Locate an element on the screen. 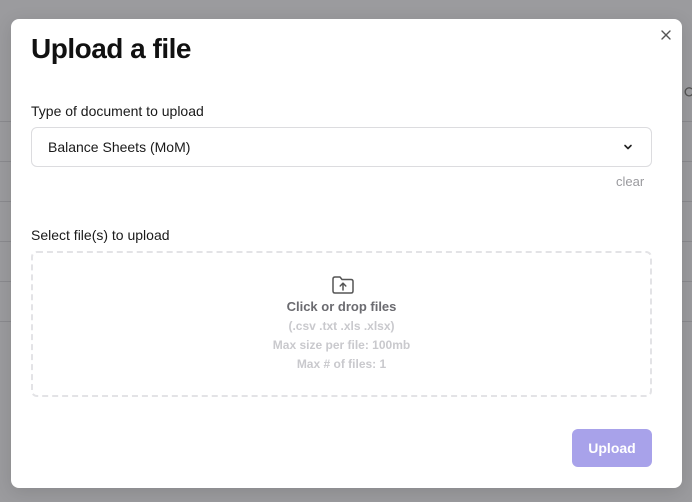  background-refresh-icon is located at coordinates (688, 93).